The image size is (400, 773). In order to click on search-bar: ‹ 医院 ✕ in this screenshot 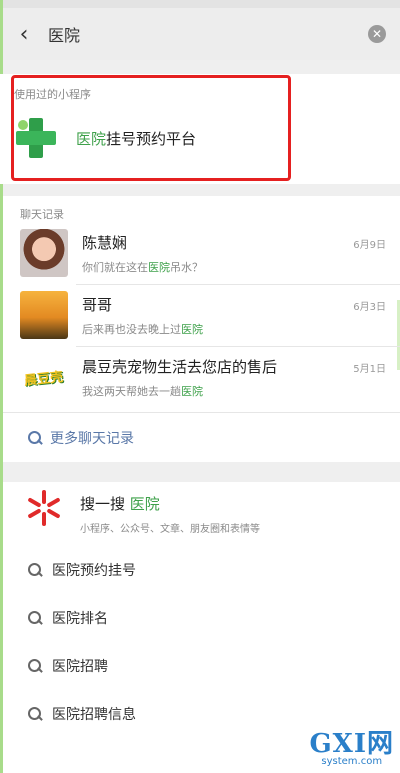, I will do `click(200, 34)`.